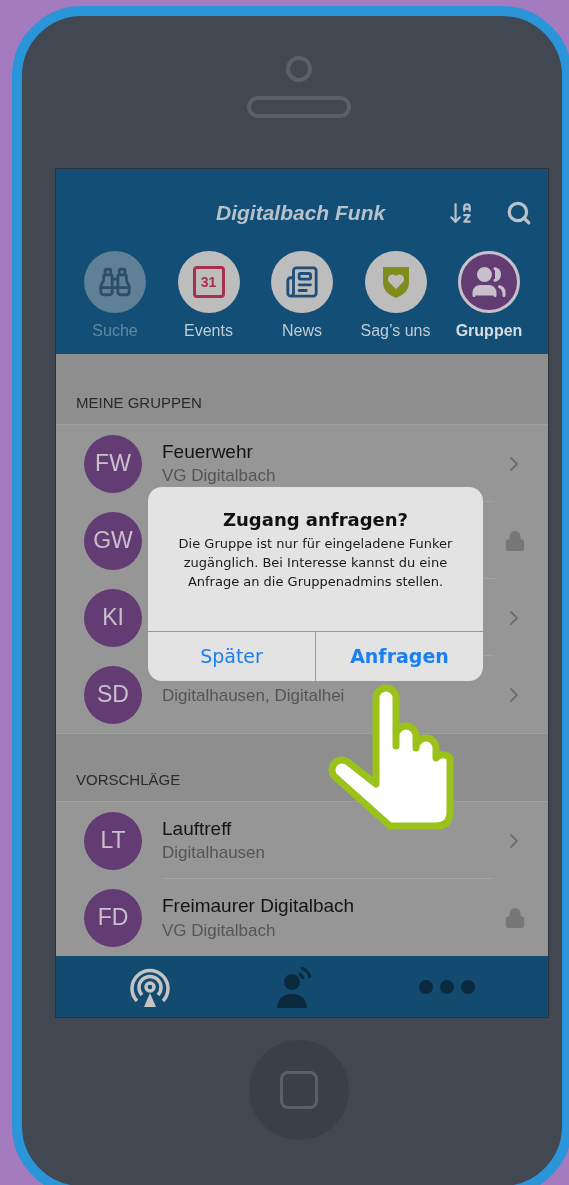 The width and height of the screenshot is (569, 1185). What do you see at coordinates (299, 107) in the screenshot?
I see `speaker-icon` at bounding box center [299, 107].